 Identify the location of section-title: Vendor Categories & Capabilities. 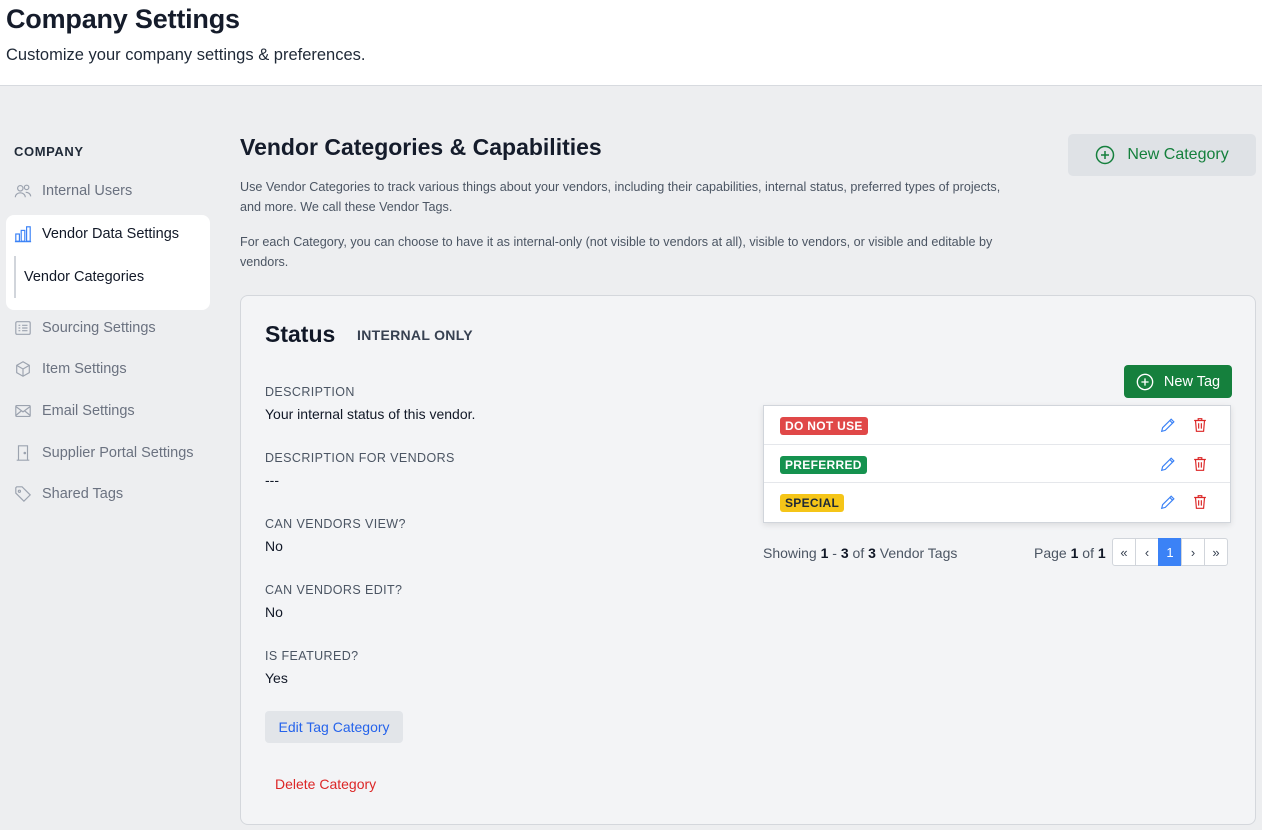
(421, 147).